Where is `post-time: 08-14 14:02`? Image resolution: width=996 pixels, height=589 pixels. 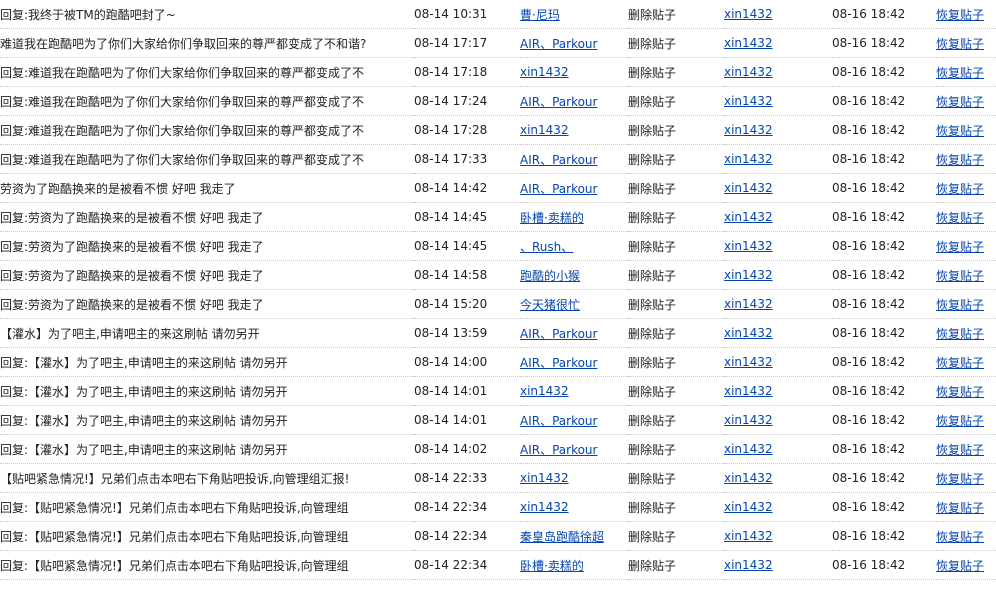
post-time: 08-14 14:02 is located at coordinates (467, 449).